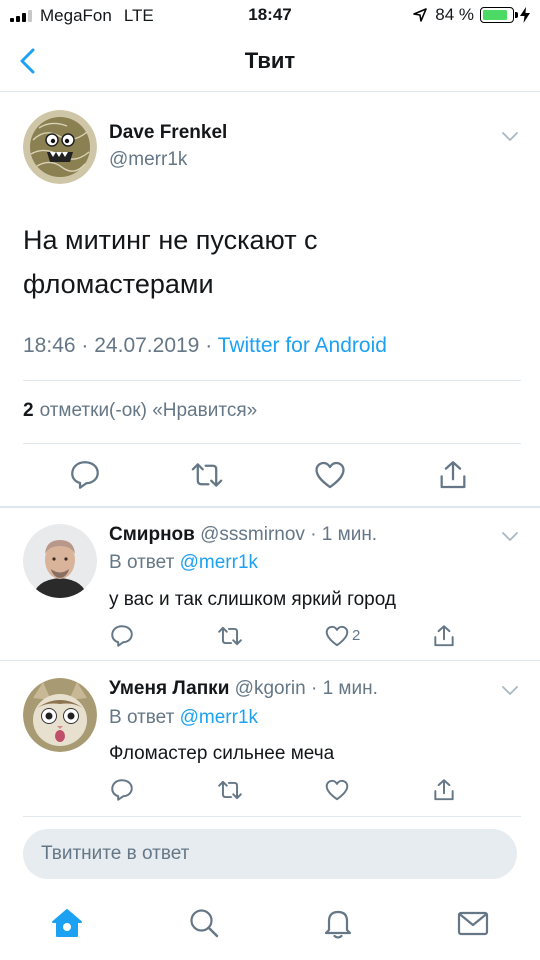 The height and width of the screenshot is (960, 540). What do you see at coordinates (169, 688) in the screenshot?
I see `reply-author-name: Уменя Лапки` at bounding box center [169, 688].